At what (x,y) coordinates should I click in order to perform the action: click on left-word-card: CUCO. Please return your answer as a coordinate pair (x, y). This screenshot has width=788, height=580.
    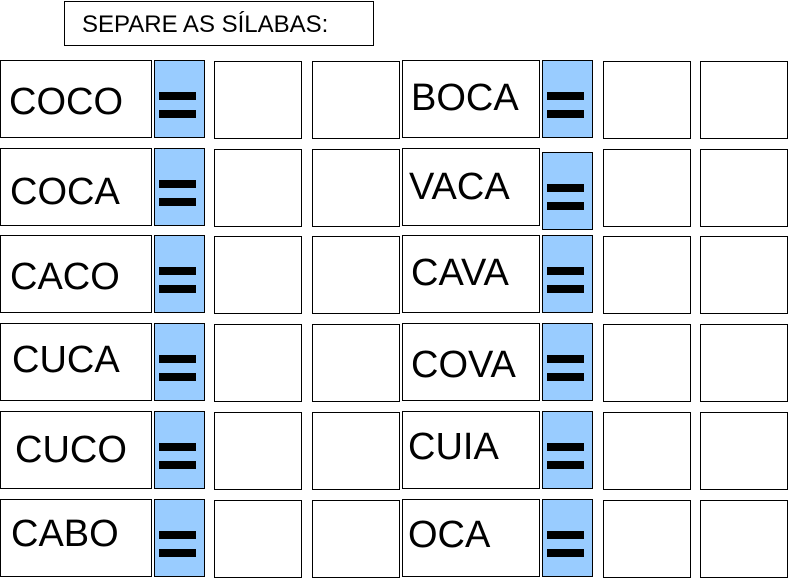
    Looking at the image, I should click on (76, 450).